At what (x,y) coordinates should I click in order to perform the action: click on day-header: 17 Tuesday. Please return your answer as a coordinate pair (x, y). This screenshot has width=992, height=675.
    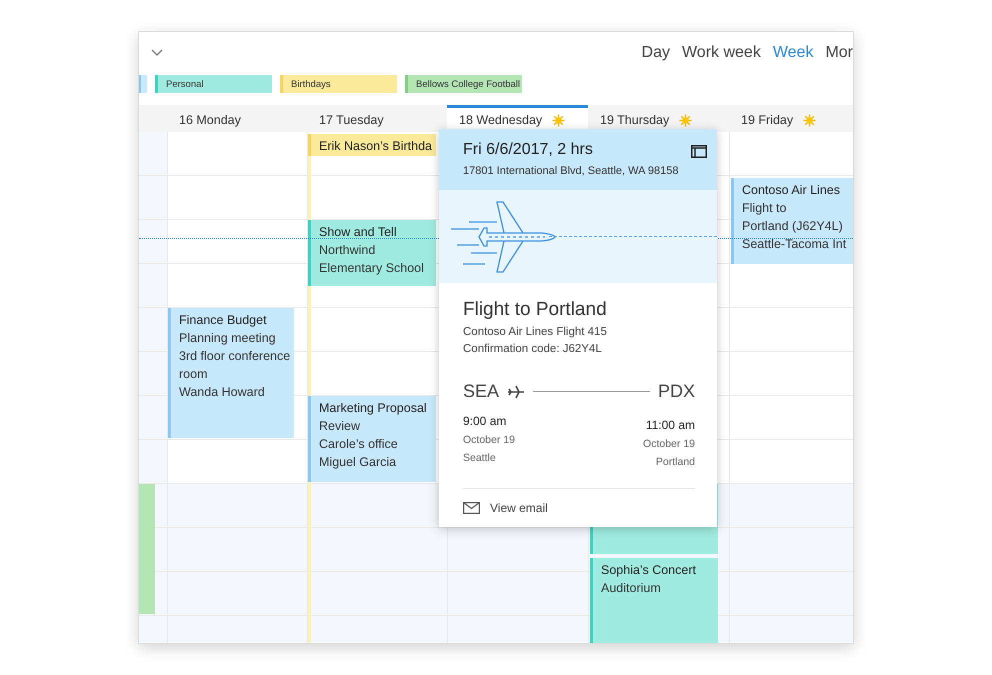
    Looking at the image, I should click on (377, 118).